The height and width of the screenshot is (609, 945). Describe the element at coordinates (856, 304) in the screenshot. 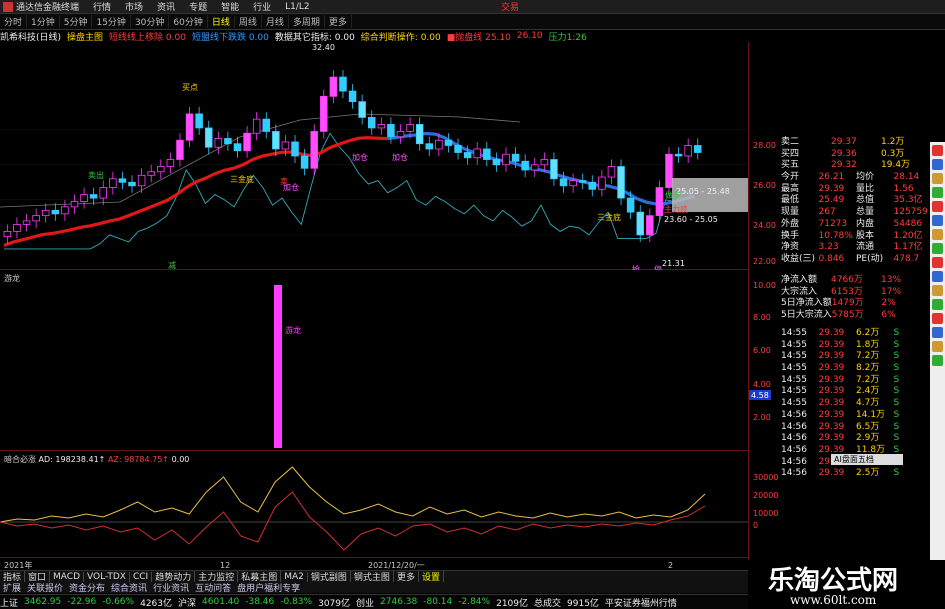

I see `flow-row: 5日净流入额 1479万 2%` at that location.